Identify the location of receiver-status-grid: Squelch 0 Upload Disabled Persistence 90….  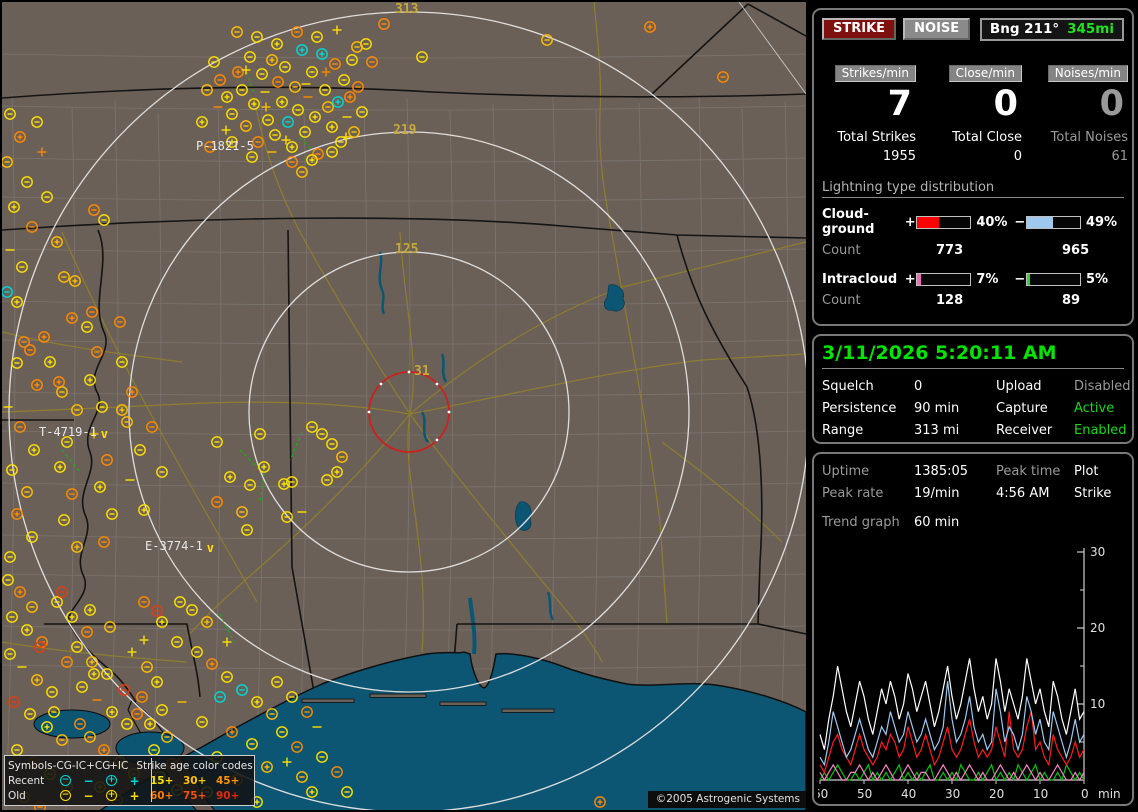
(976, 408).